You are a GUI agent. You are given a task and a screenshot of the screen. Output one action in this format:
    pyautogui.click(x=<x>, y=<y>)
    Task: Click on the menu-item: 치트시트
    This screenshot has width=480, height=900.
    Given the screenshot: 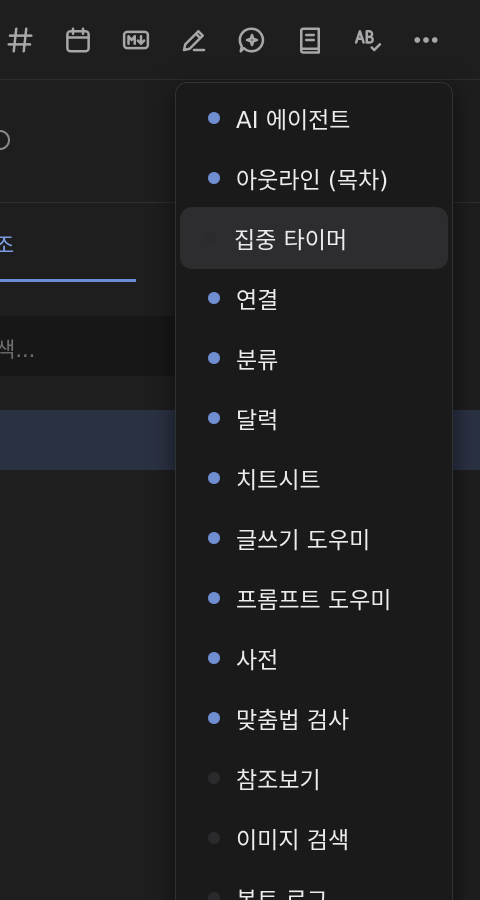 What is the action you would take?
    pyautogui.click(x=314, y=478)
    